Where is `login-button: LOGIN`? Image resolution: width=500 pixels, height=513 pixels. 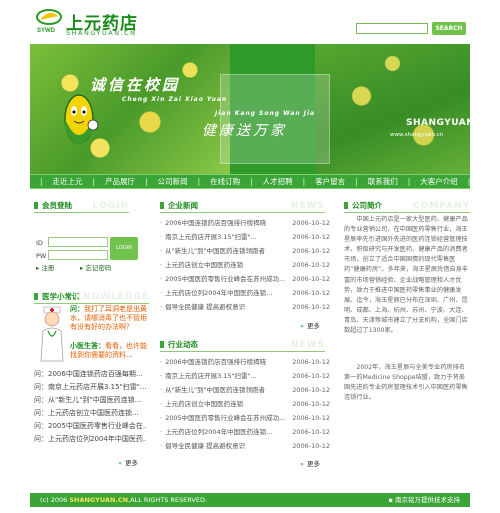
login-button: LOGIN is located at coordinates (124, 248).